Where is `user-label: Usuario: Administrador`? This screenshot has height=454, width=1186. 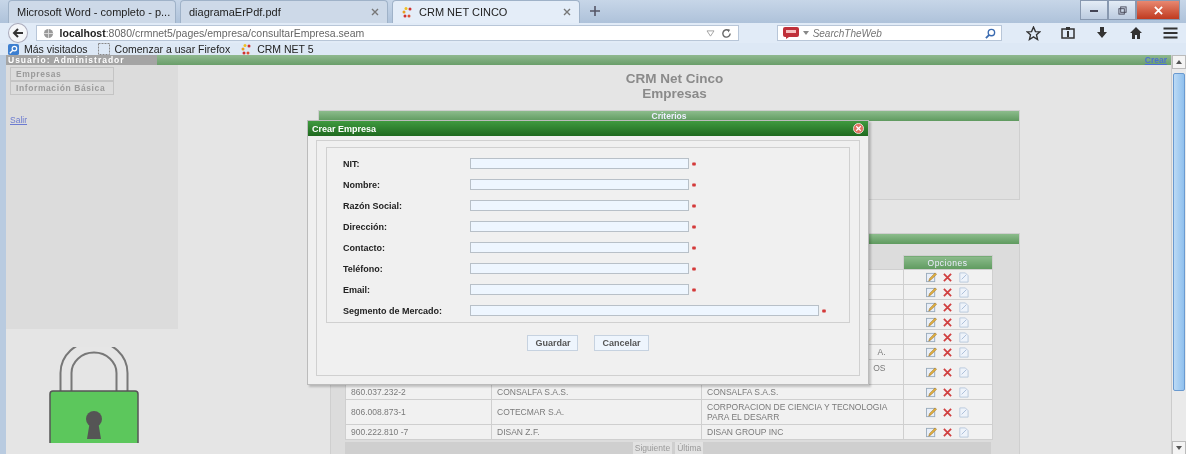 user-label: Usuario: Administrador is located at coordinates (81, 60).